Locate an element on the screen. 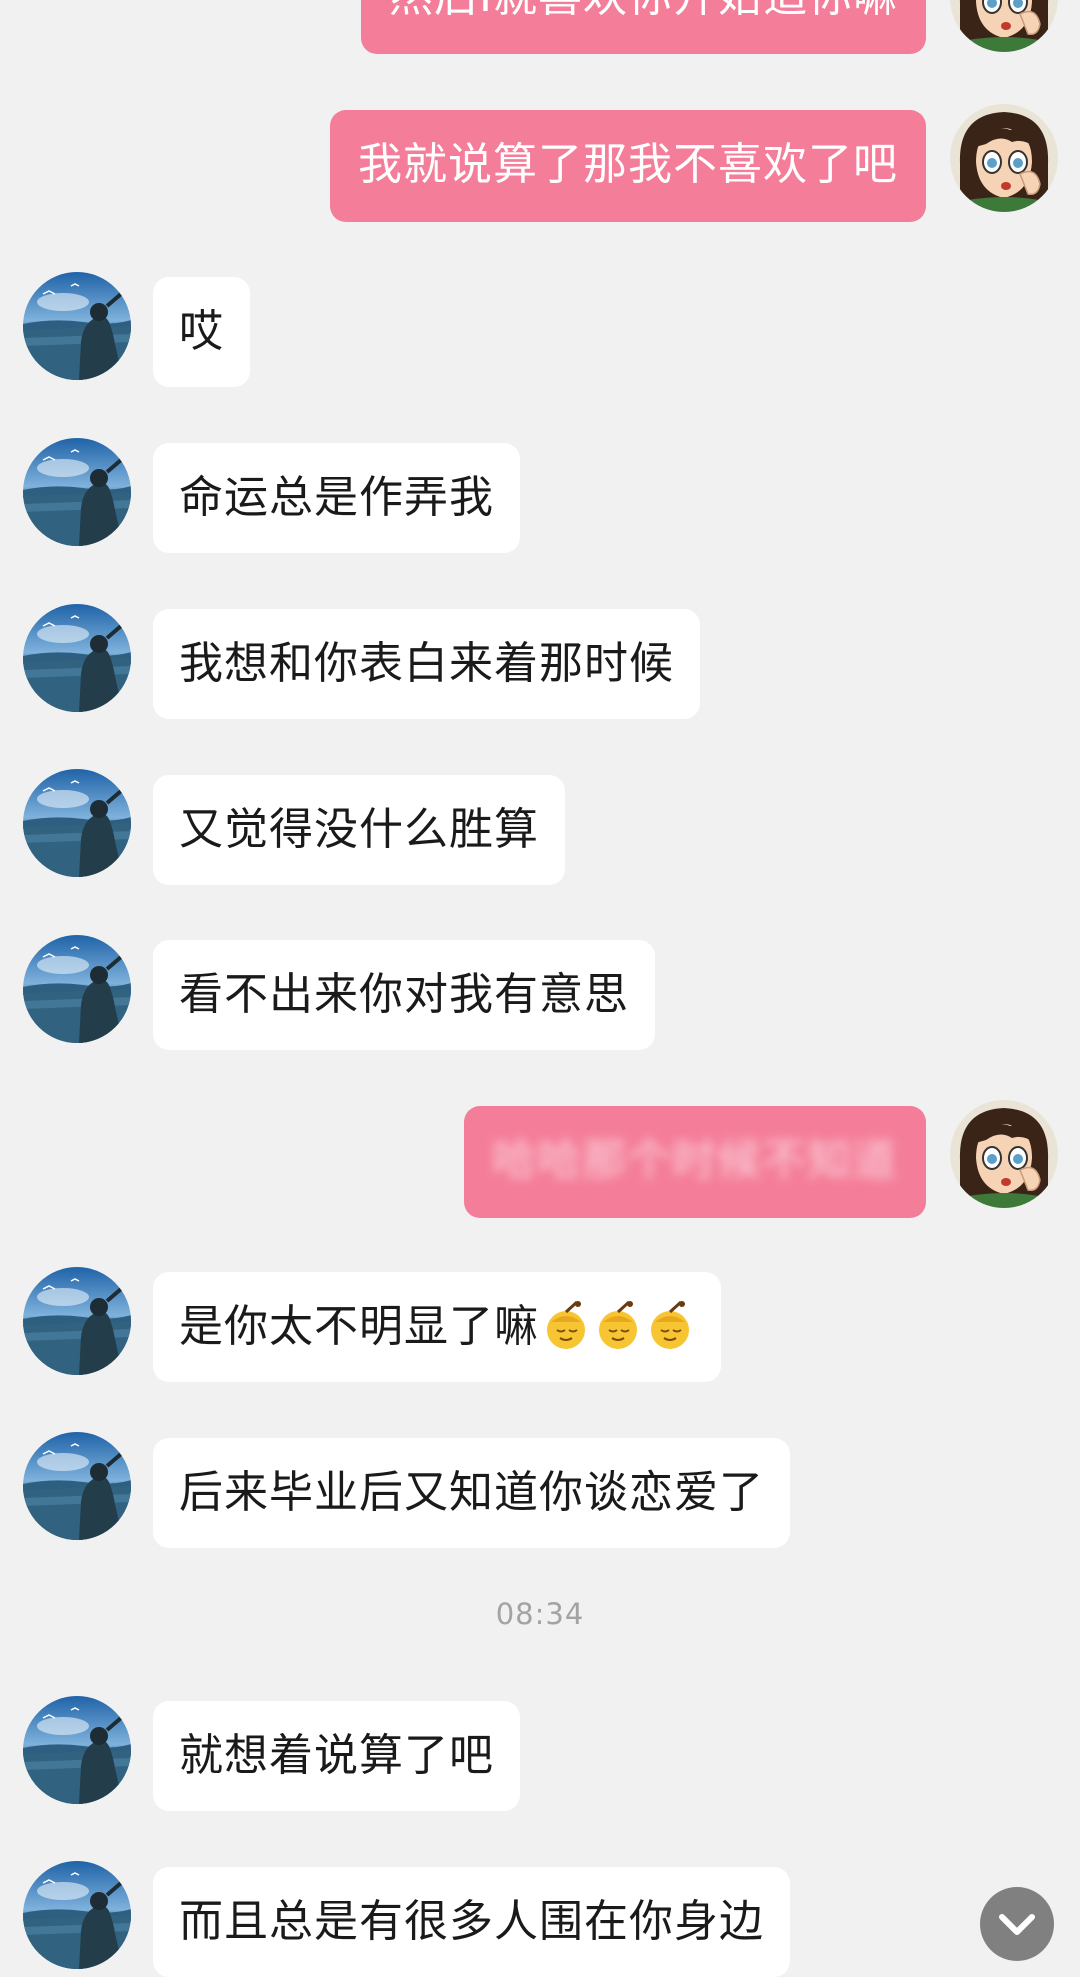  incoming-message-bubble: 命运总是作弄我 is located at coordinates (336, 498).